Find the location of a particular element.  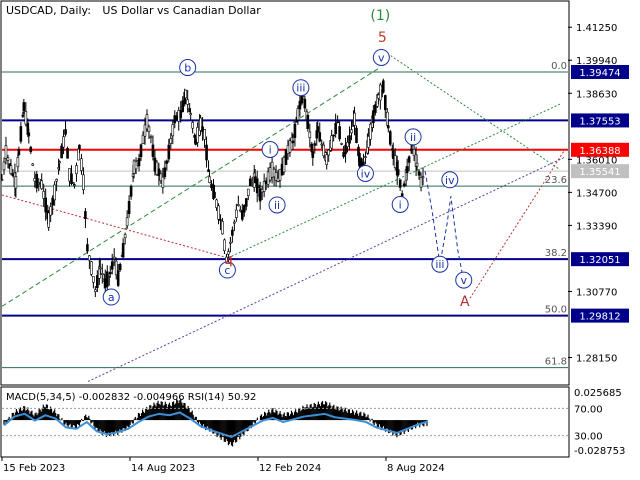

wave-label-1-13: (1) is located at coordinates (380, 16).